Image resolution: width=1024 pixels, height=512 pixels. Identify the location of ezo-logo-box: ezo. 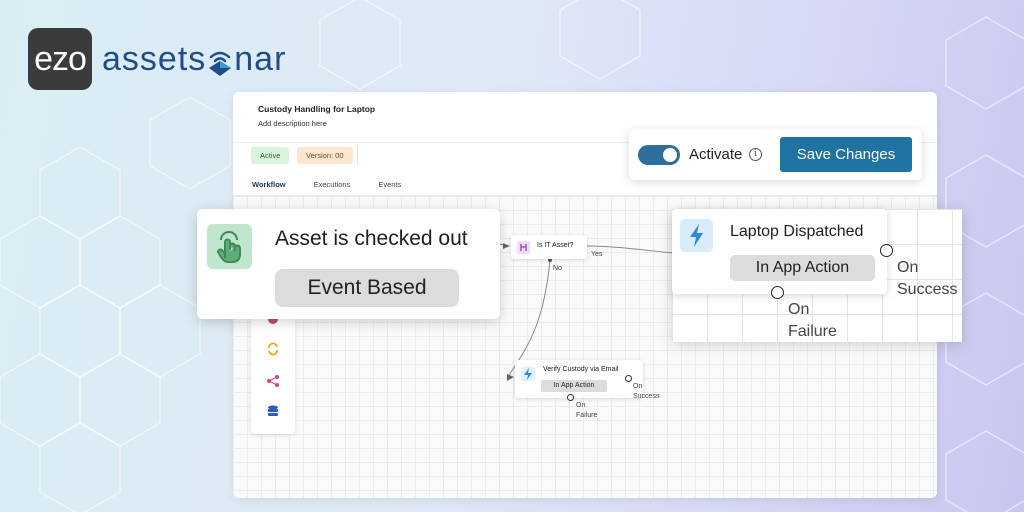
(60, 59).